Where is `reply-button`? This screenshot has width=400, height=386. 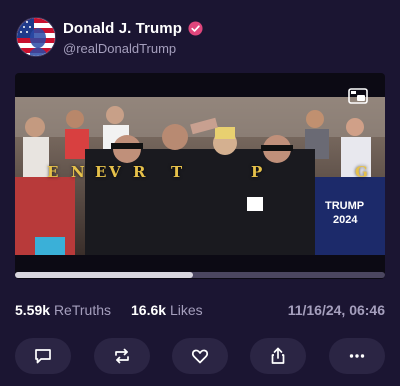
reply-button is located at coordinates (43, 356).